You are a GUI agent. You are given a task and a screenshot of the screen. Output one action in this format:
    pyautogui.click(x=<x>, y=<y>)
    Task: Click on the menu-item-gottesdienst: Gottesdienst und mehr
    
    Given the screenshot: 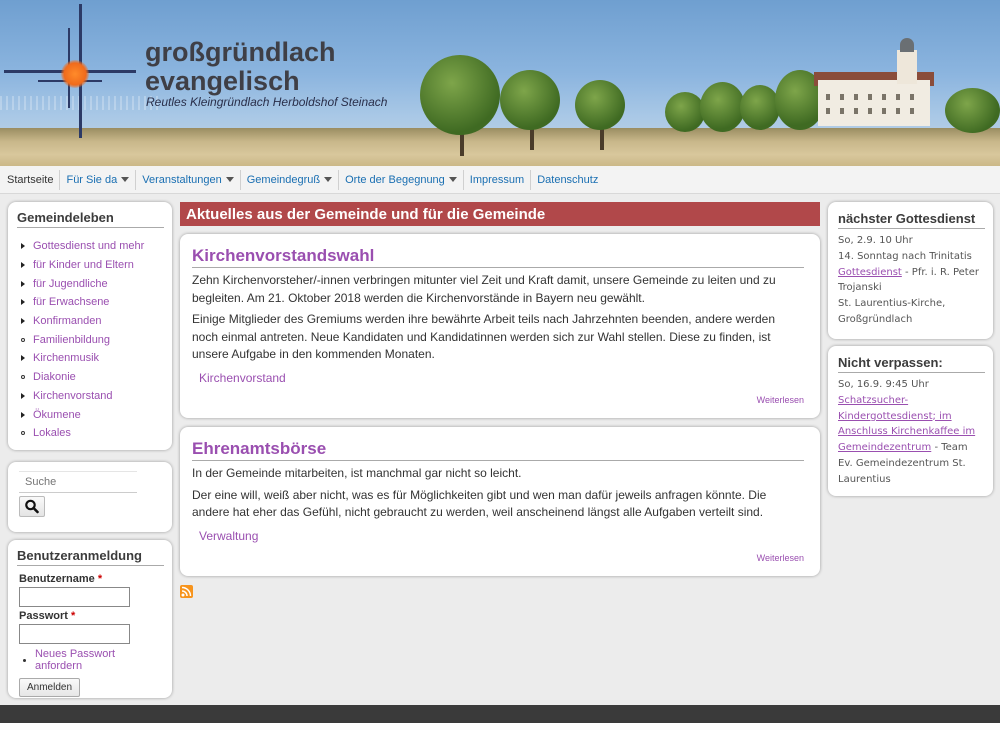 What is the action you would take?
    pyautogui.click(x=90, y=246)
    